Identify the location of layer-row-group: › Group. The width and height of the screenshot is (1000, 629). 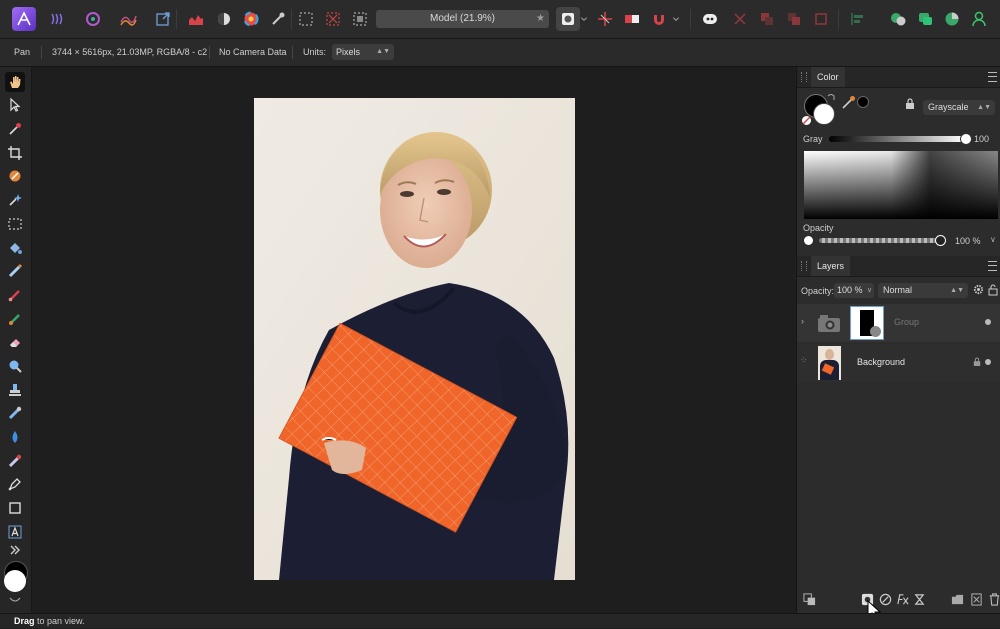
(898, 323).